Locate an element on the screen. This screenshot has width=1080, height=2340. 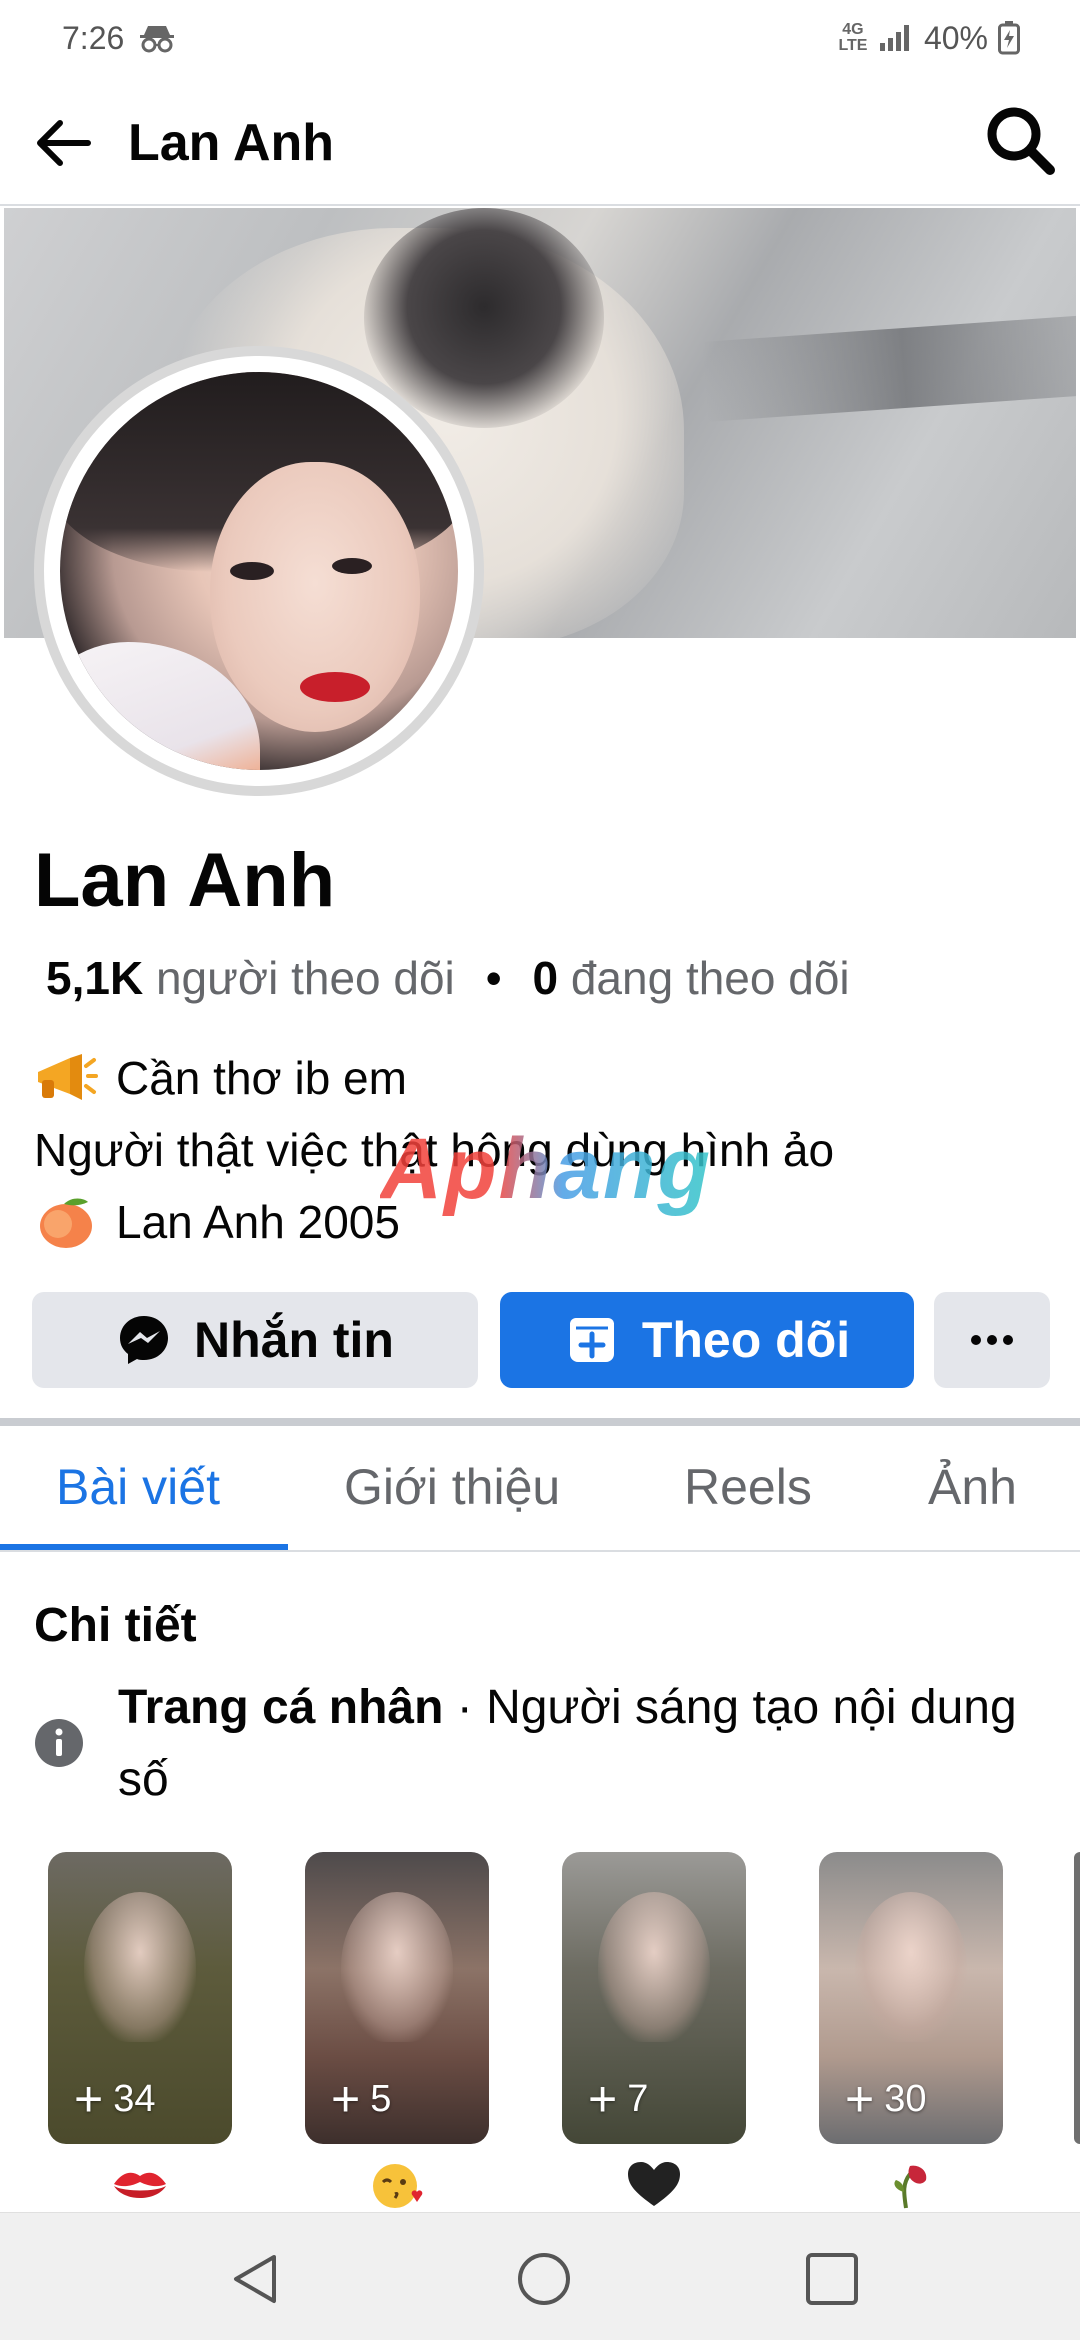
messenger-icon is located at coordinates (144, 1340).